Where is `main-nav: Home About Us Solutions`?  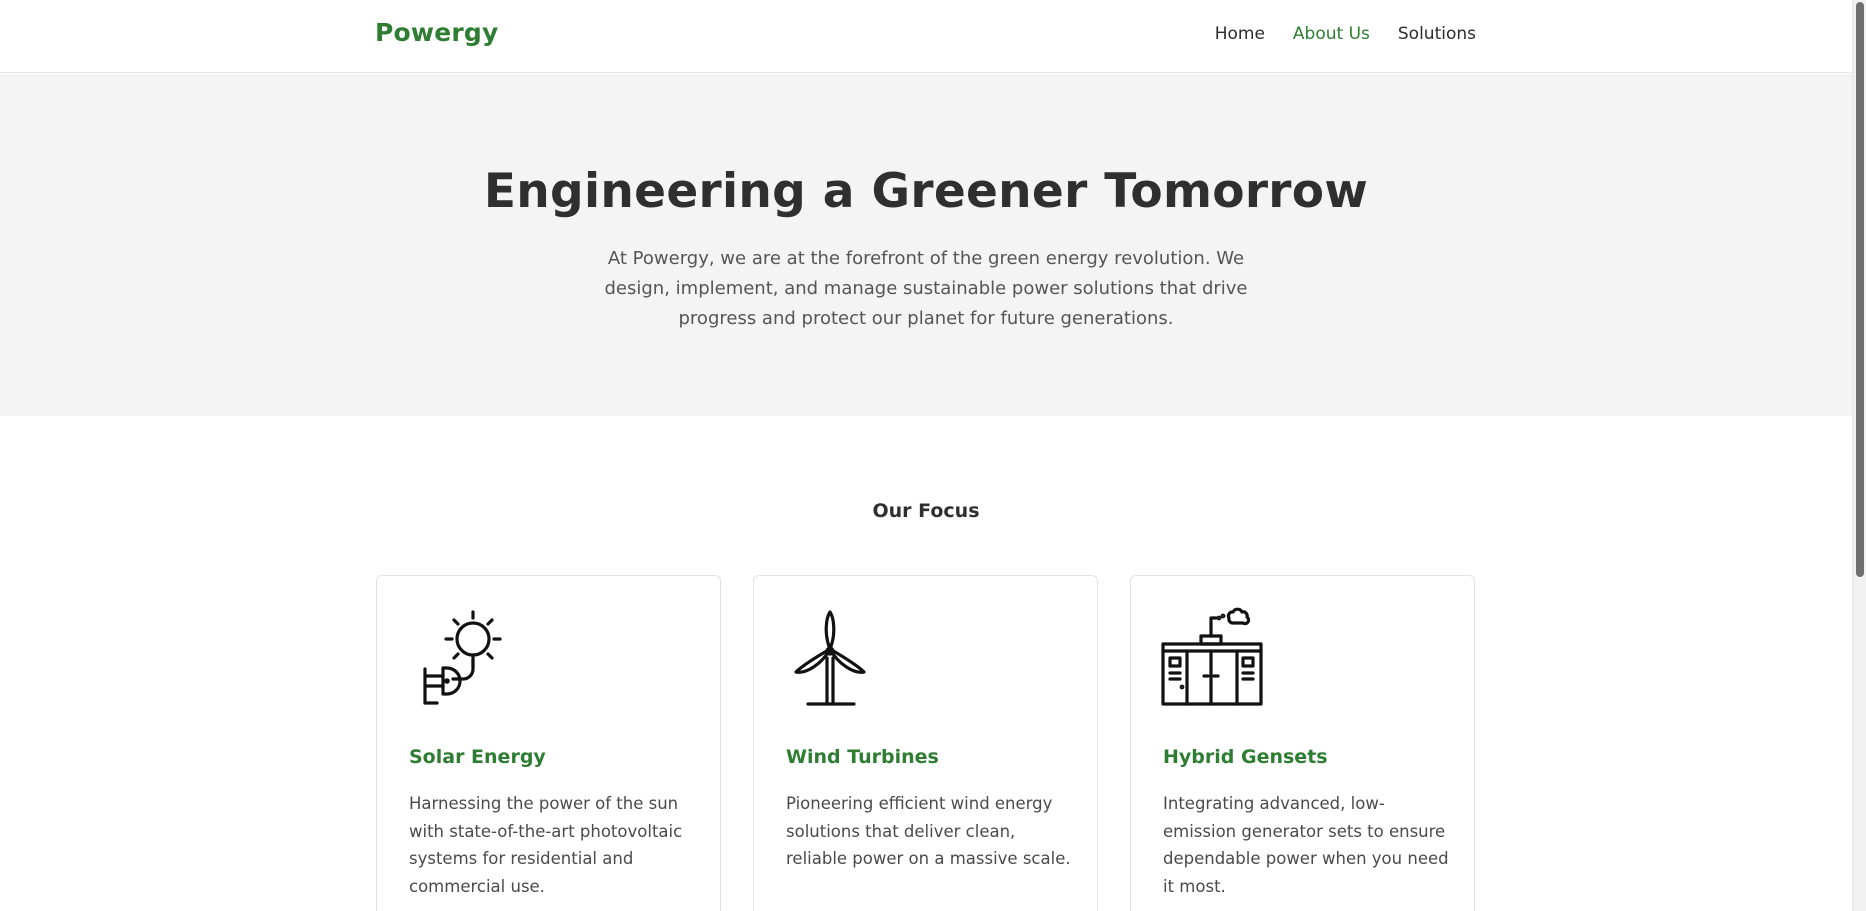
main-nav: Home About Us Solutions is located at coordinates (1345, 34).